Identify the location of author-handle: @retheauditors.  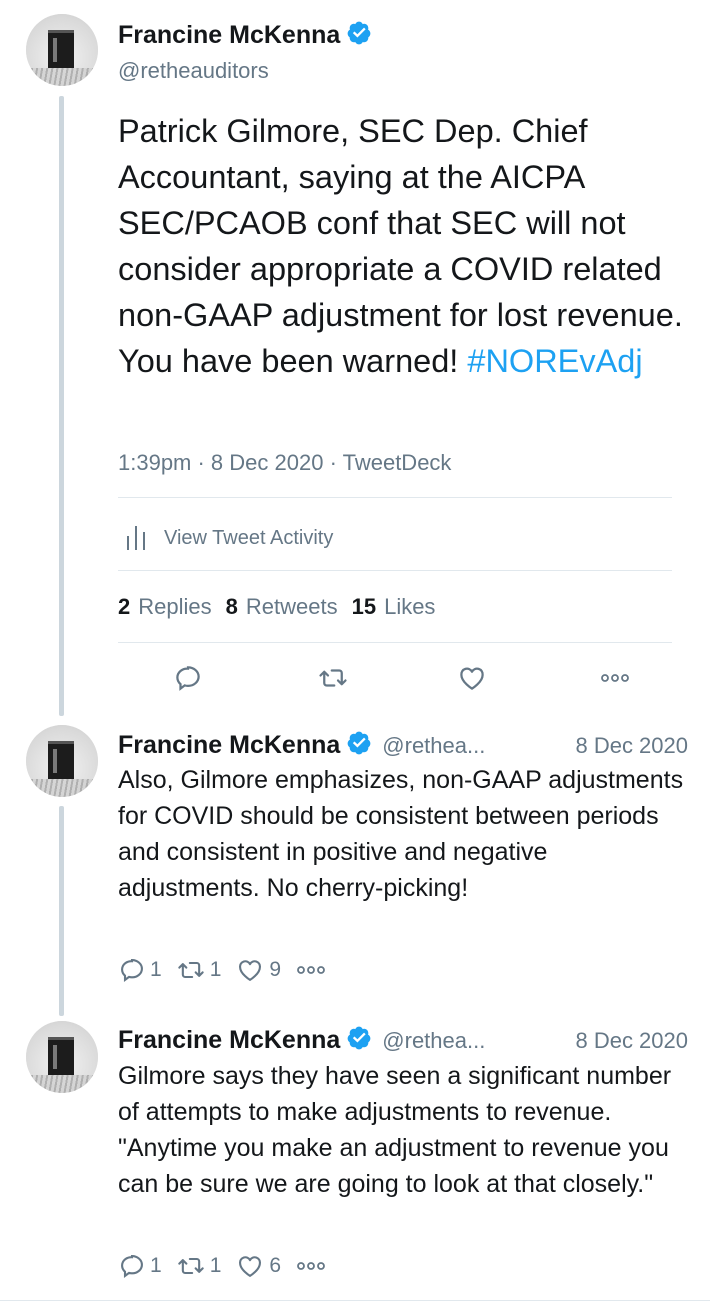
(193, 71).